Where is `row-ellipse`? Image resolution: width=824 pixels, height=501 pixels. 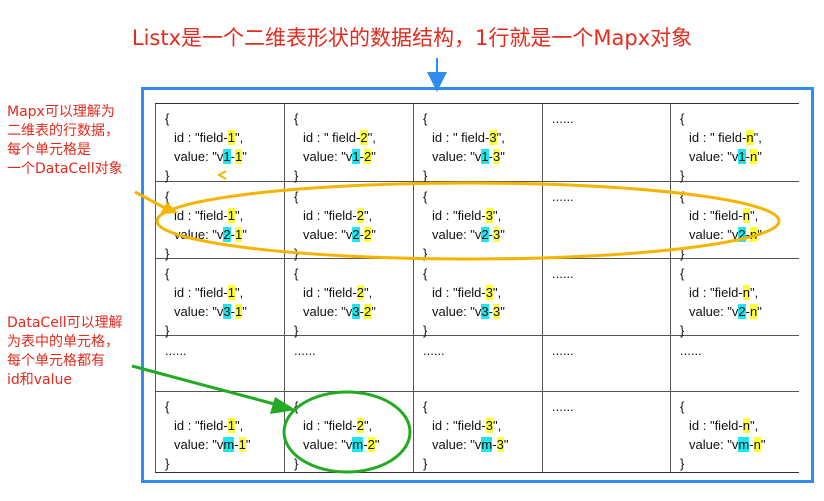 row-ellipse is located at coordinates (468, 221).